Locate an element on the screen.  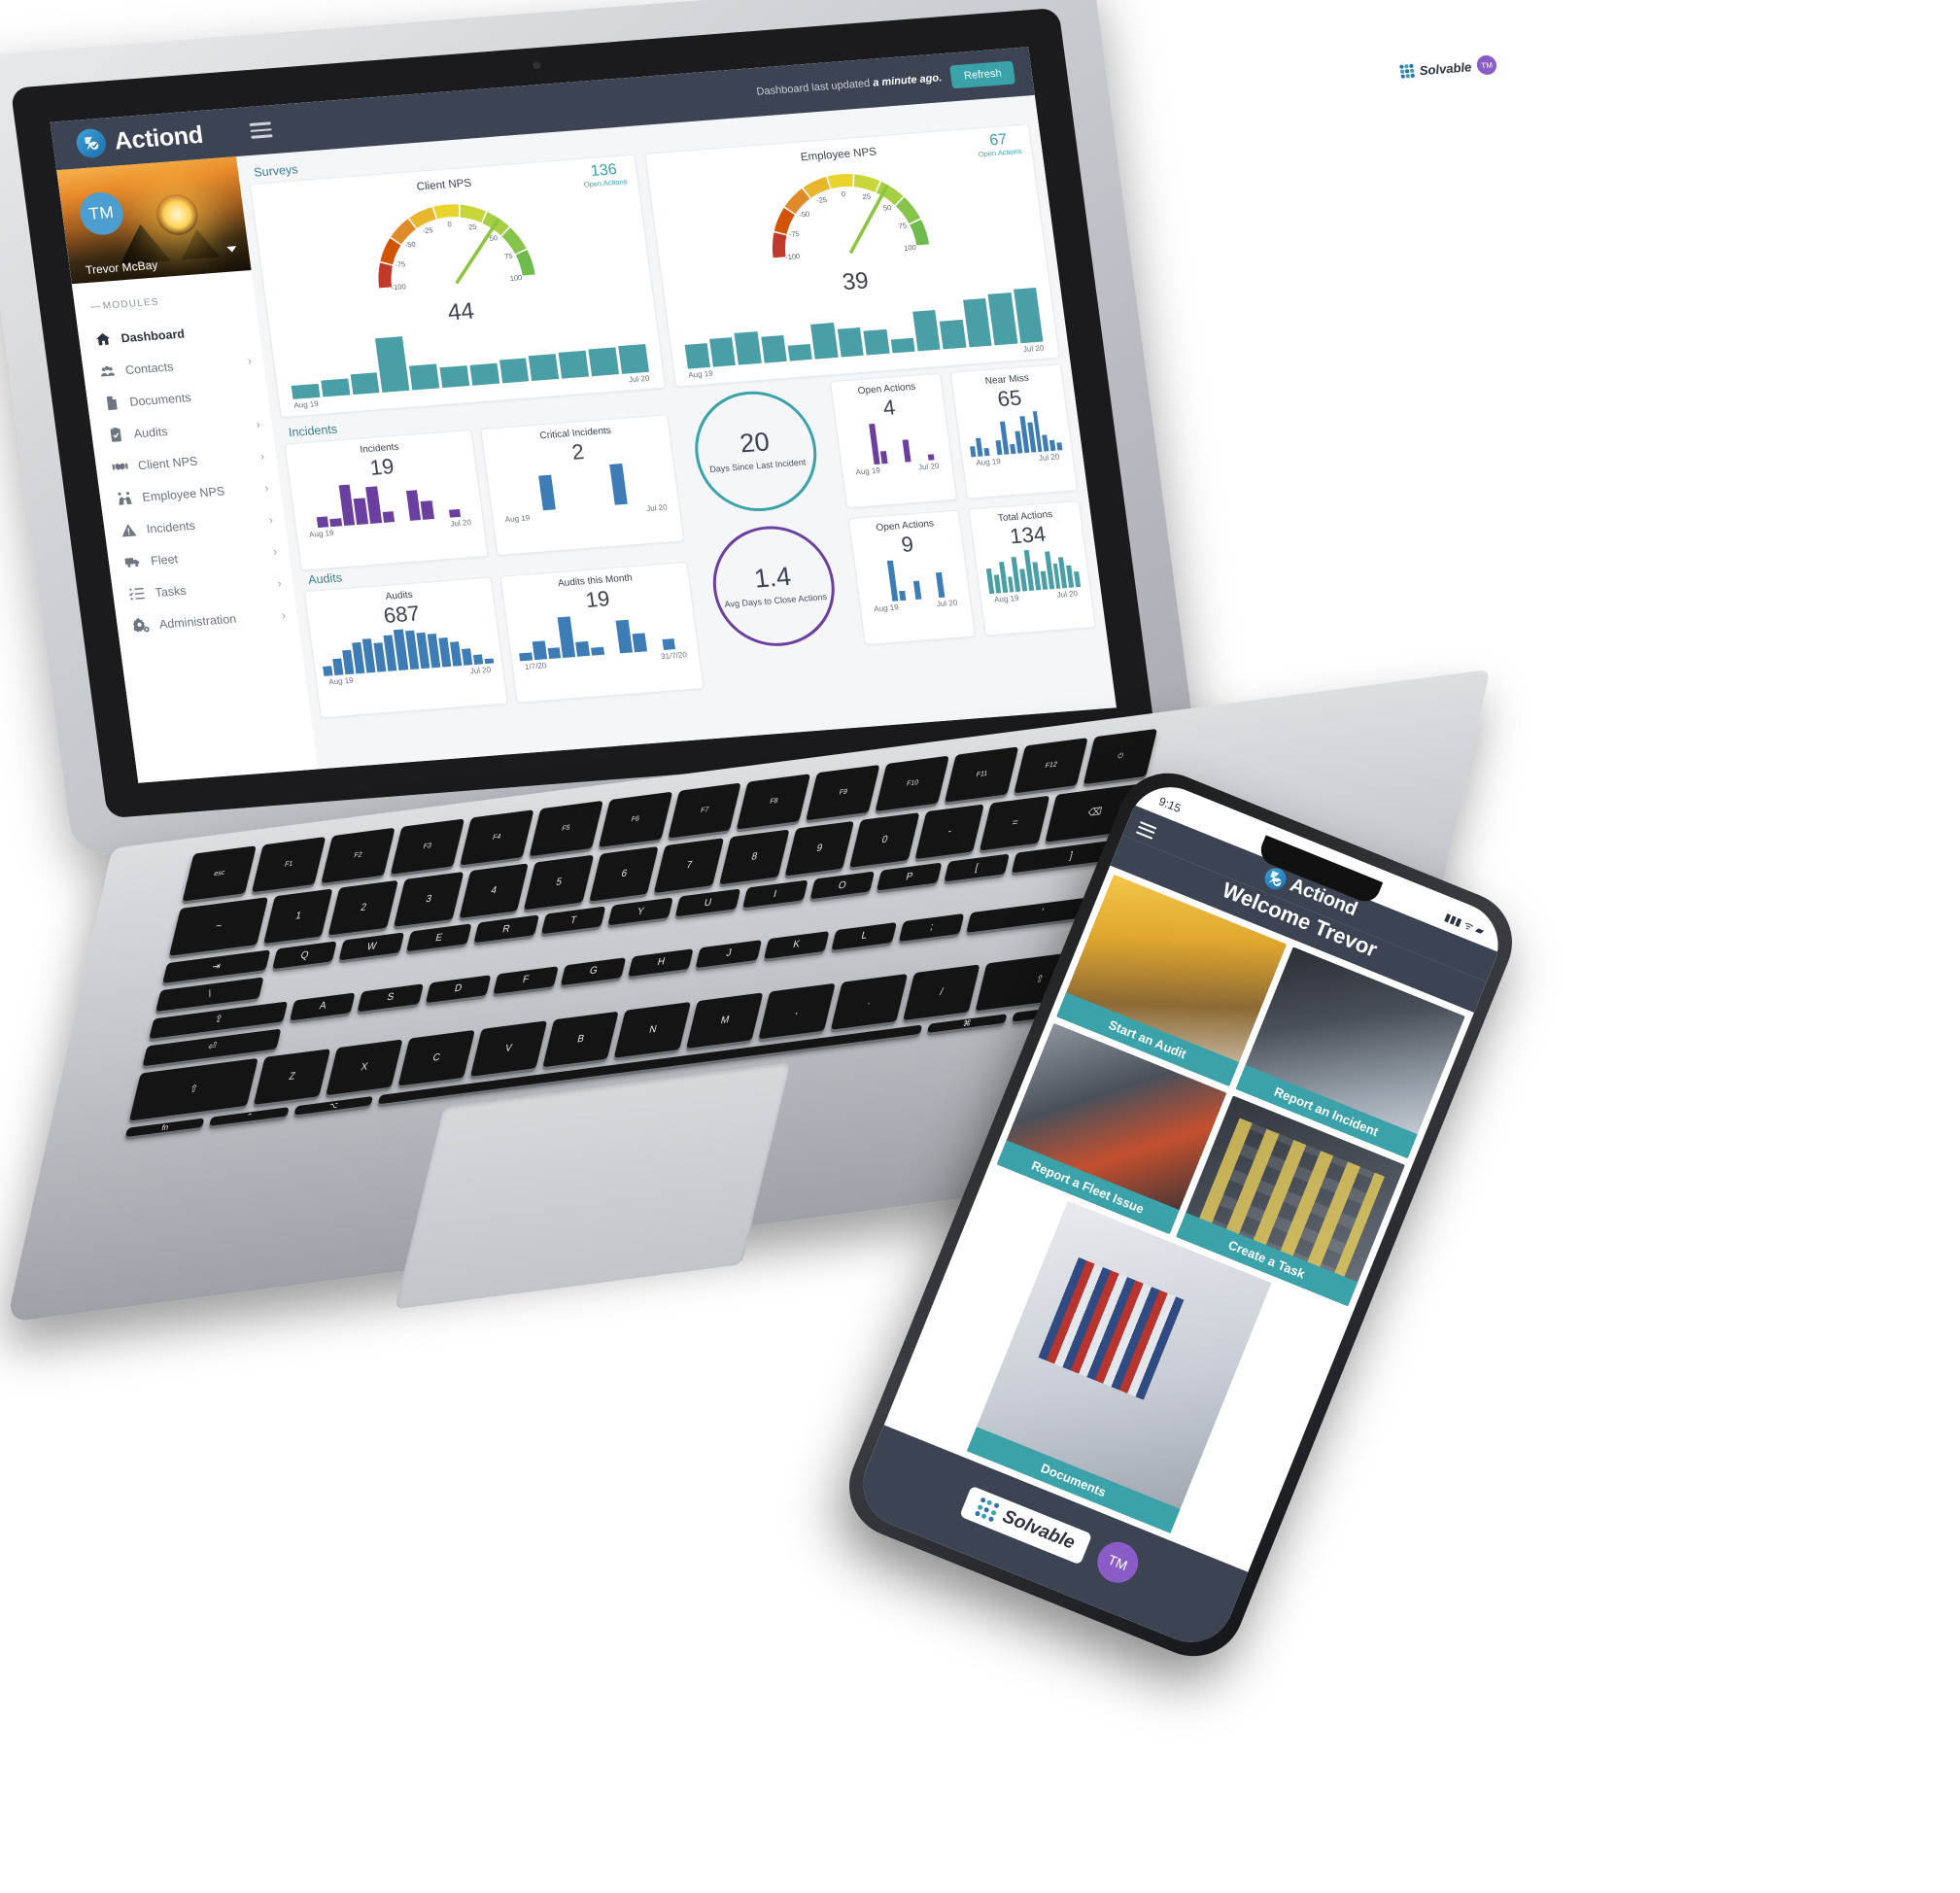
brand: Actiond is located at coordinates (143, 139).